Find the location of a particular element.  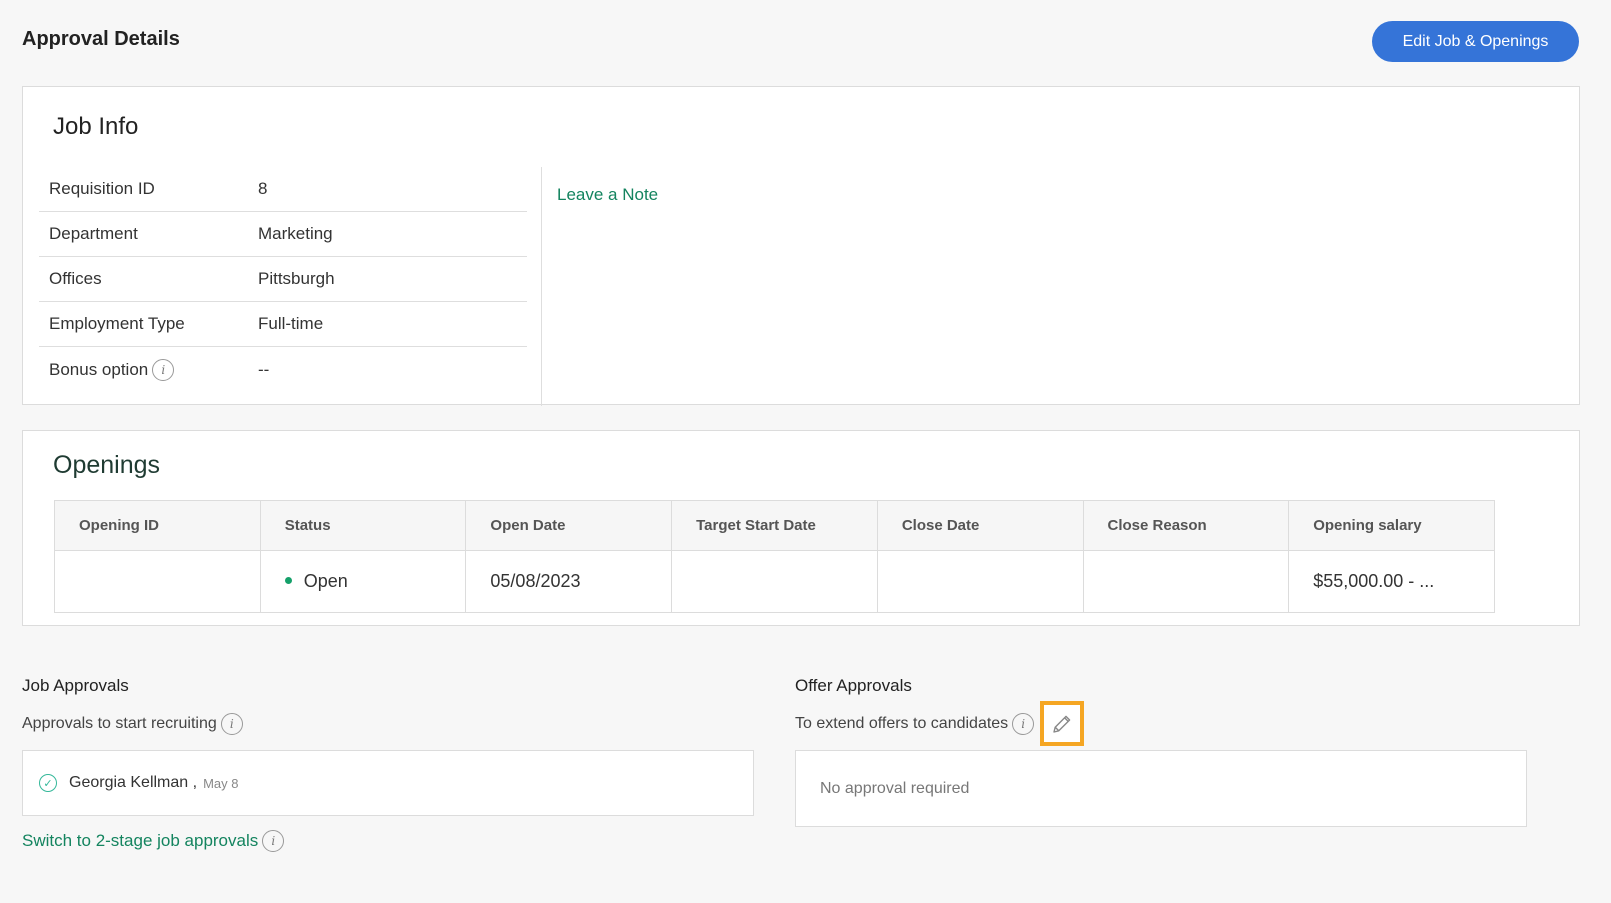

cell-status: Open is located at coordinates (363, 581).